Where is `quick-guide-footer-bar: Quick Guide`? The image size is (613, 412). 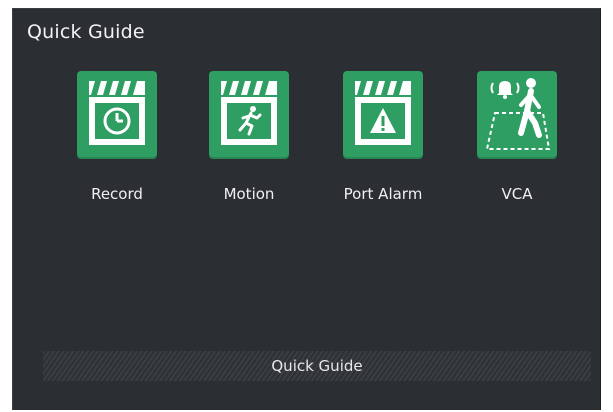
quick-guide-footer-bar: Quick Guide is located at coordinates (317, 366).